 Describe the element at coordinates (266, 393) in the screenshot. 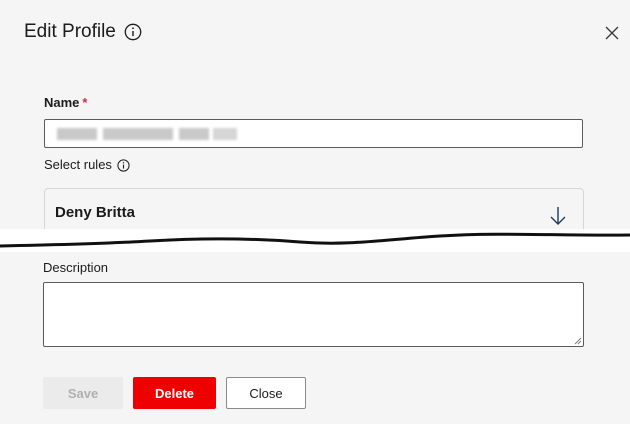

I see `close-button: Close` at that location.